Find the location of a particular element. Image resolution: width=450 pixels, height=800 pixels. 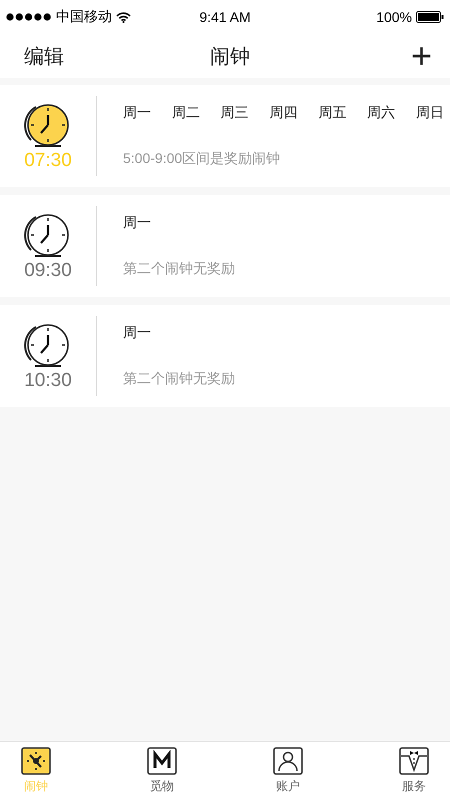

alarm-time: 07:30 is located at coordinates (48, 161).